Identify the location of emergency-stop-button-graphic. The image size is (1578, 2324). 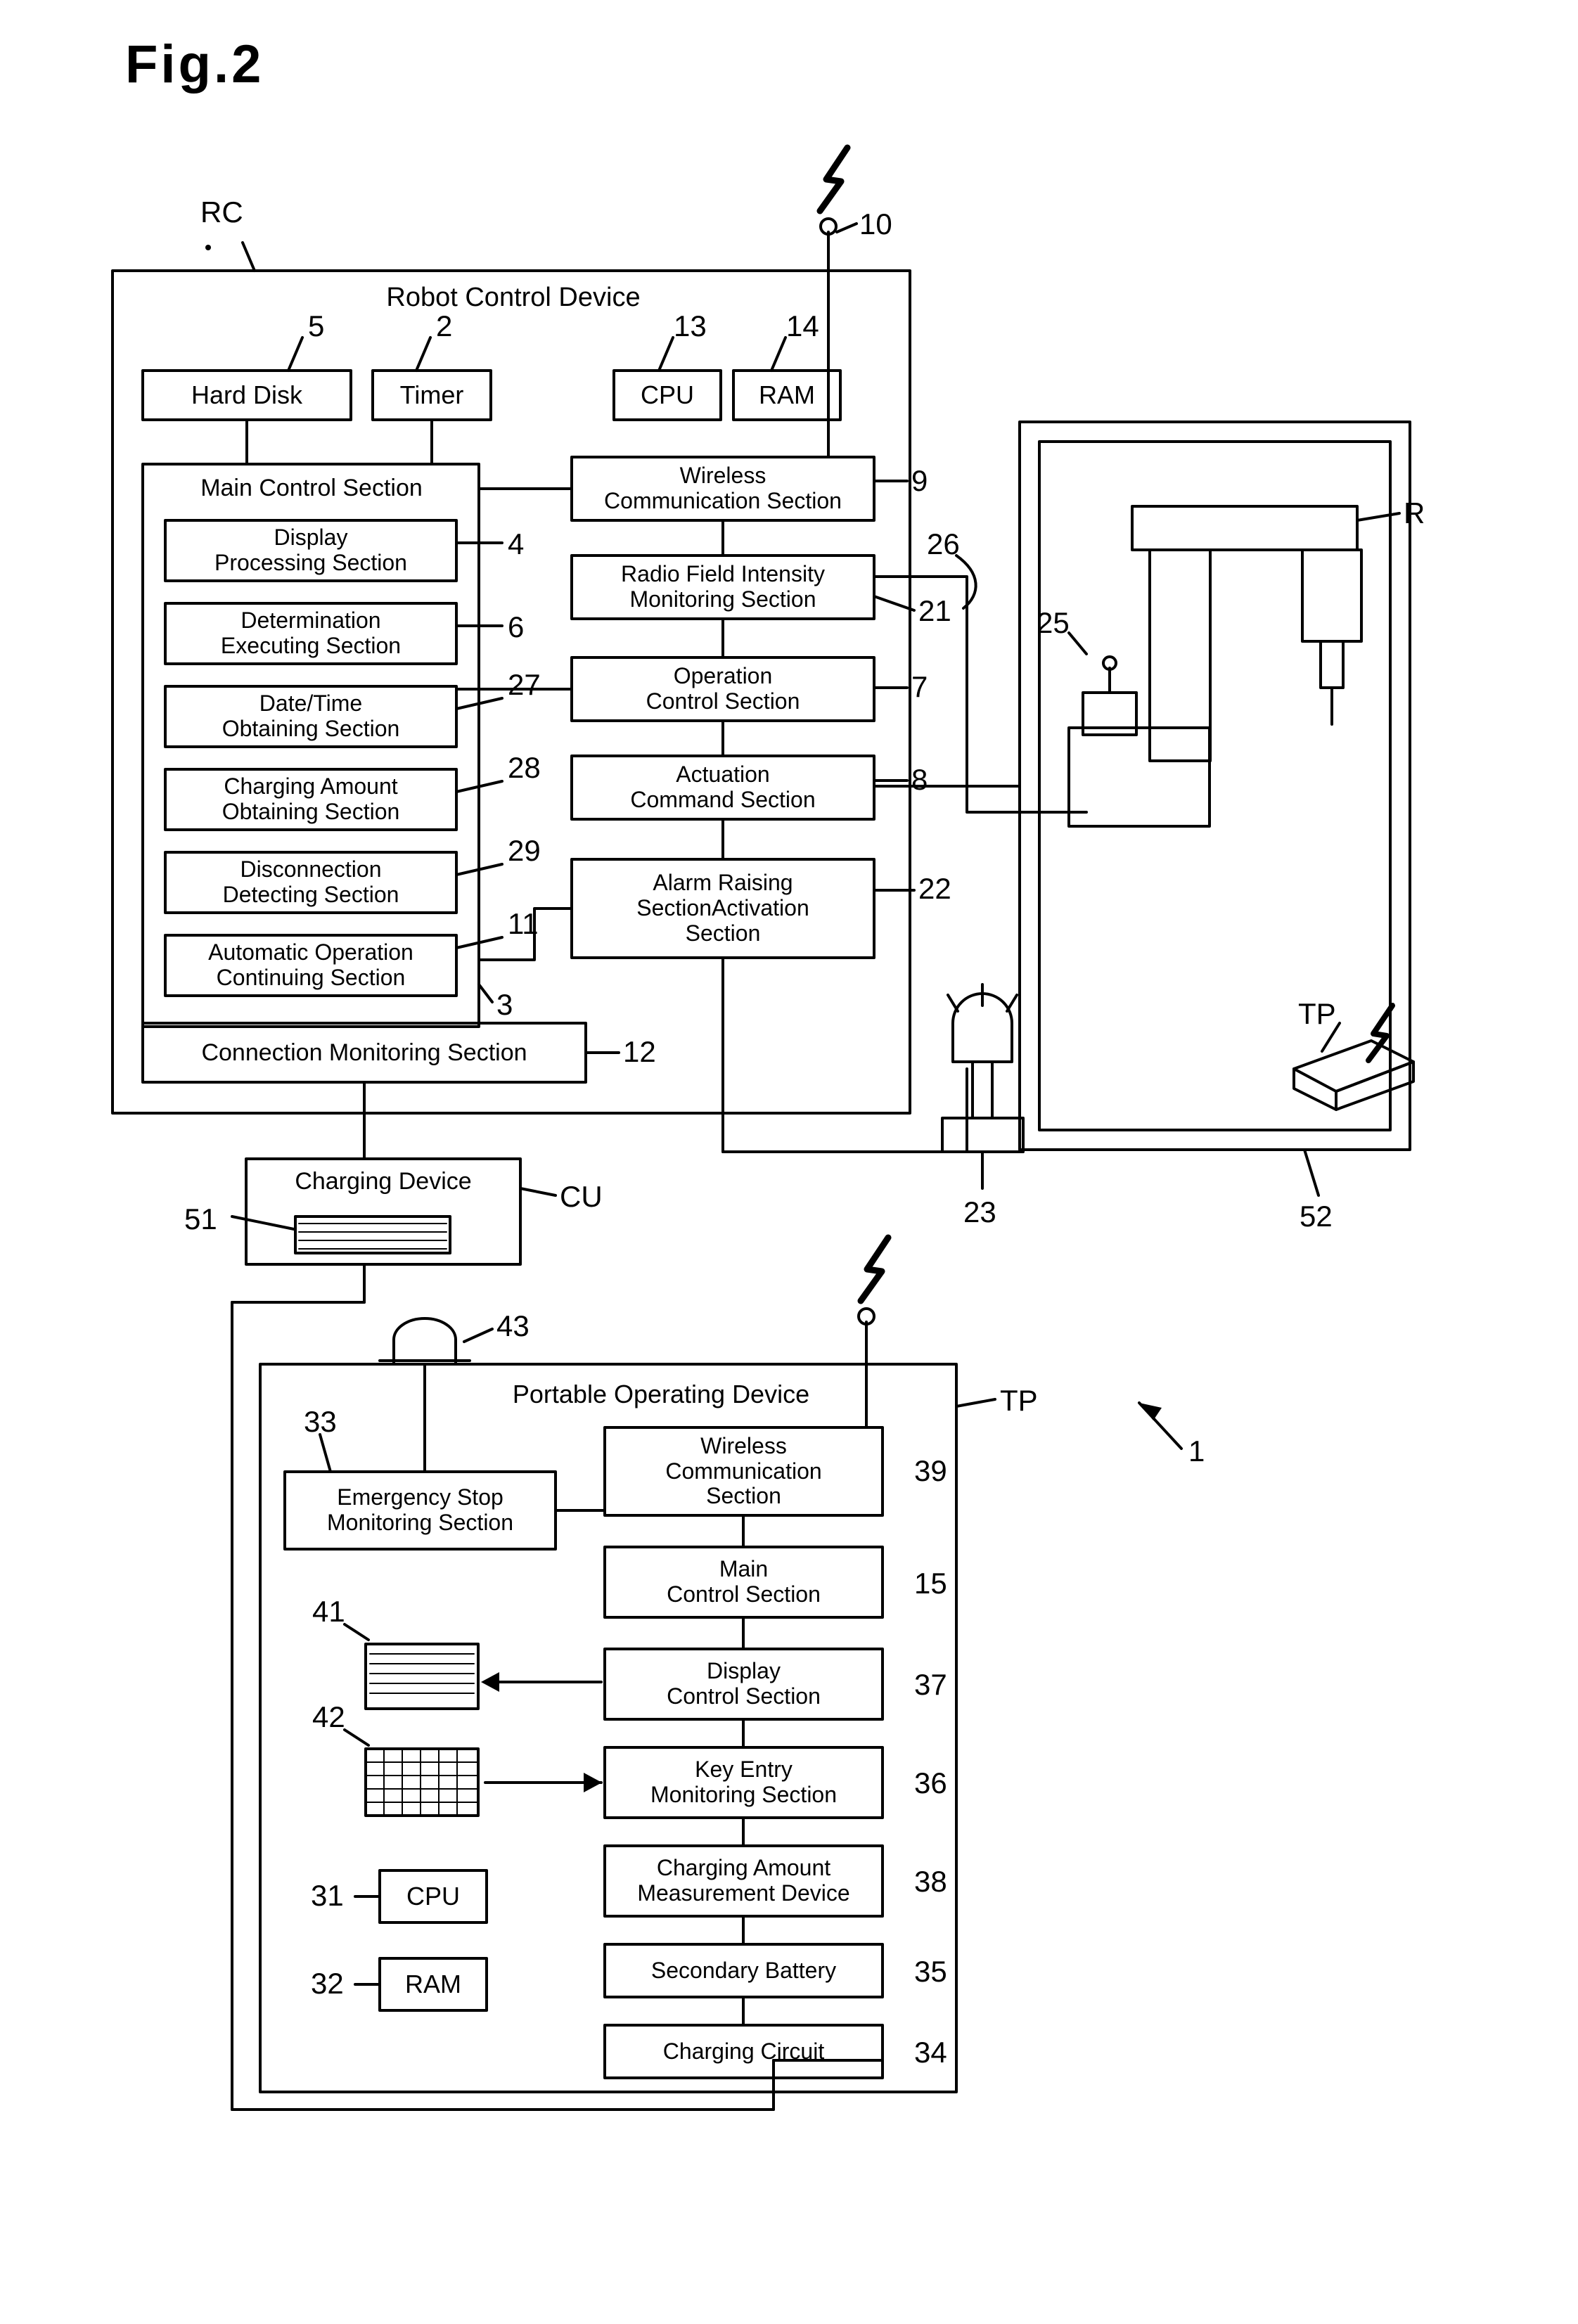
(424, 1341).